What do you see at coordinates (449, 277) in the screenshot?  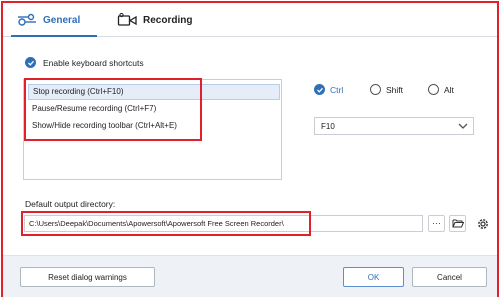 I see `cancel-button: Cancel` at bounding box center [449, 277].